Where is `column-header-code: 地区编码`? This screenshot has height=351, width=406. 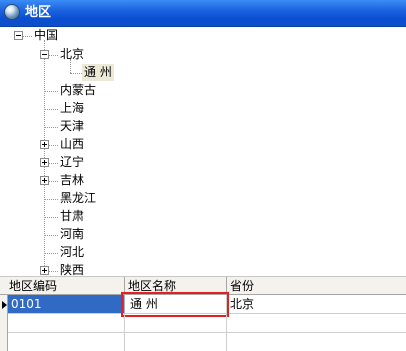
column-header-code: 地区编码 is located at coordinates (62, 286).